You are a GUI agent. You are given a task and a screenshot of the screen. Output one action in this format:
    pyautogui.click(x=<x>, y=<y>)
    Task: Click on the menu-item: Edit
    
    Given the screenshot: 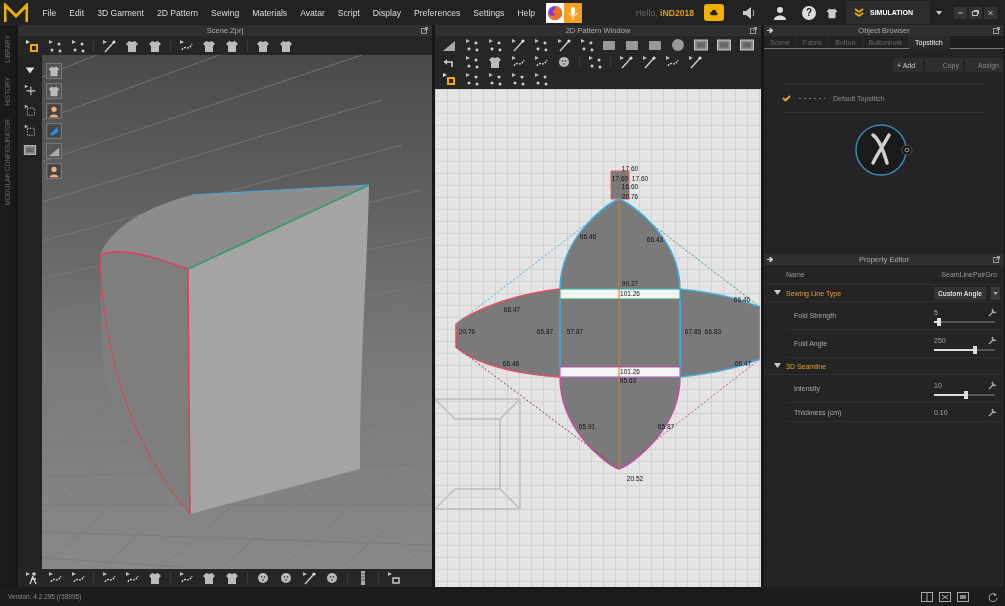 What is the action you would take?
    pyautogui.click(x=76, y=12)
    